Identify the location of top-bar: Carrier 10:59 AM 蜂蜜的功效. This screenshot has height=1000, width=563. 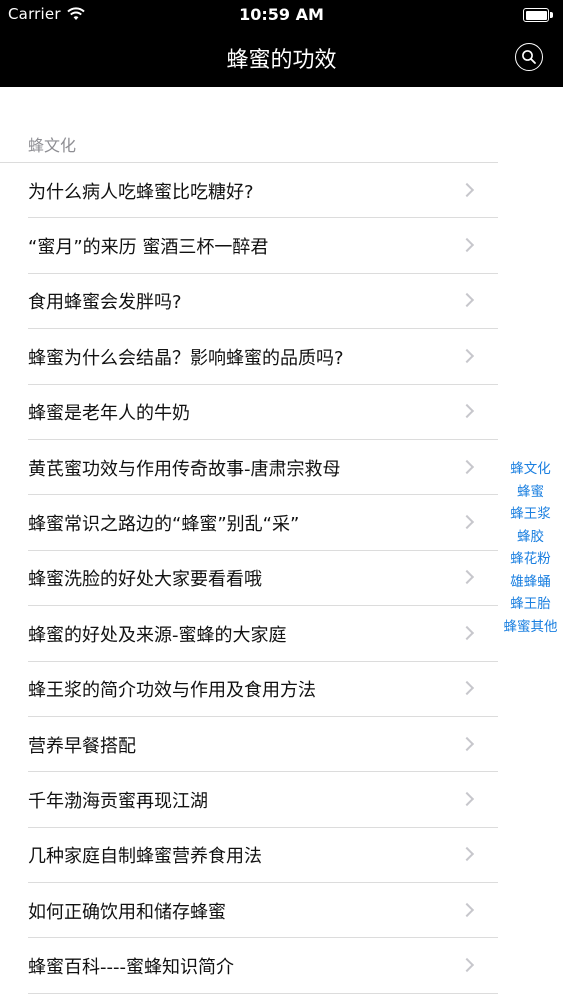
(281, 43).